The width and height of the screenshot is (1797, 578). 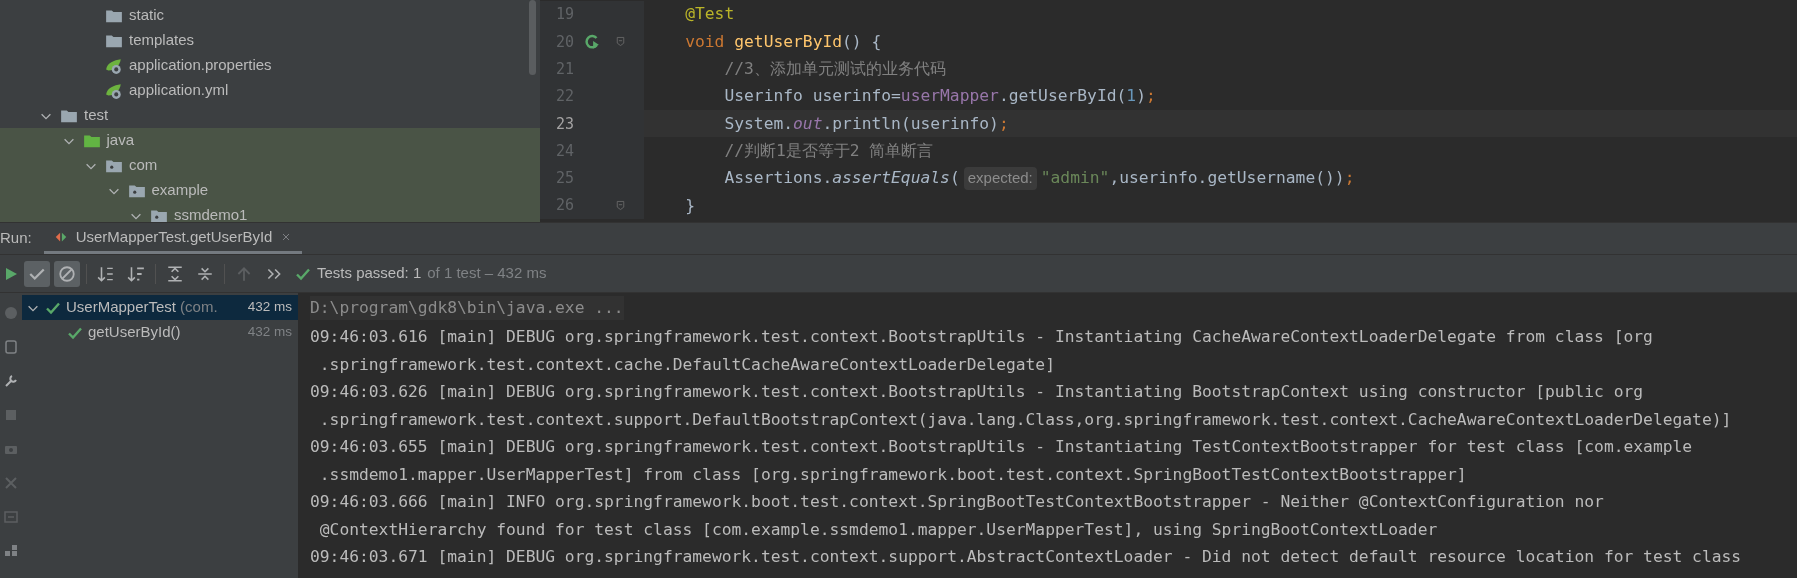 What do you see at coordinates (134, 332) in the screenshot?
I see `test-name: getUserById()` at bounding box center [134, 332].